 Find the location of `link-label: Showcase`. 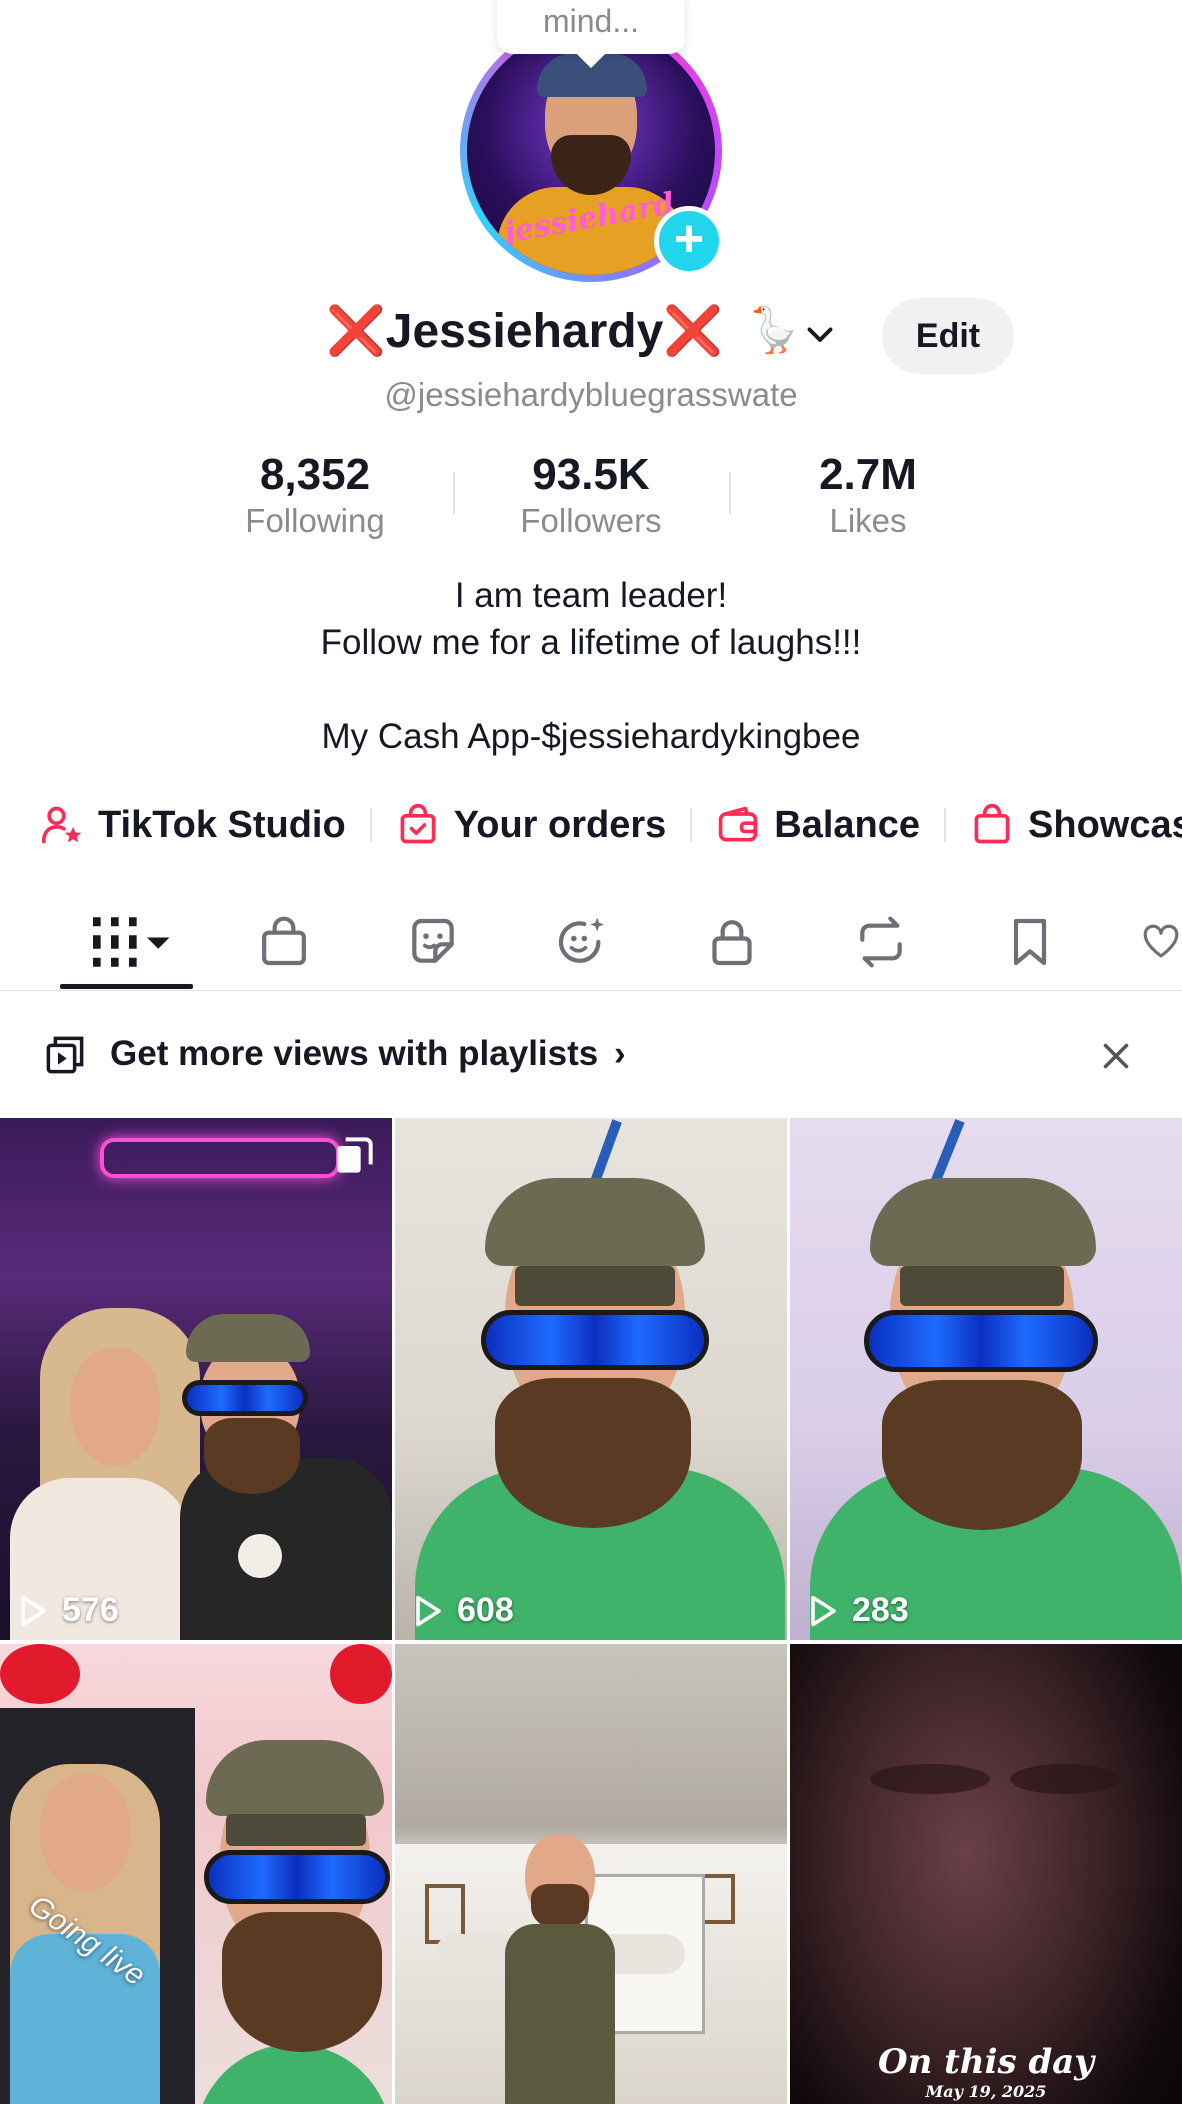

link-label: Showcase is located at coordinates (1105, 824).